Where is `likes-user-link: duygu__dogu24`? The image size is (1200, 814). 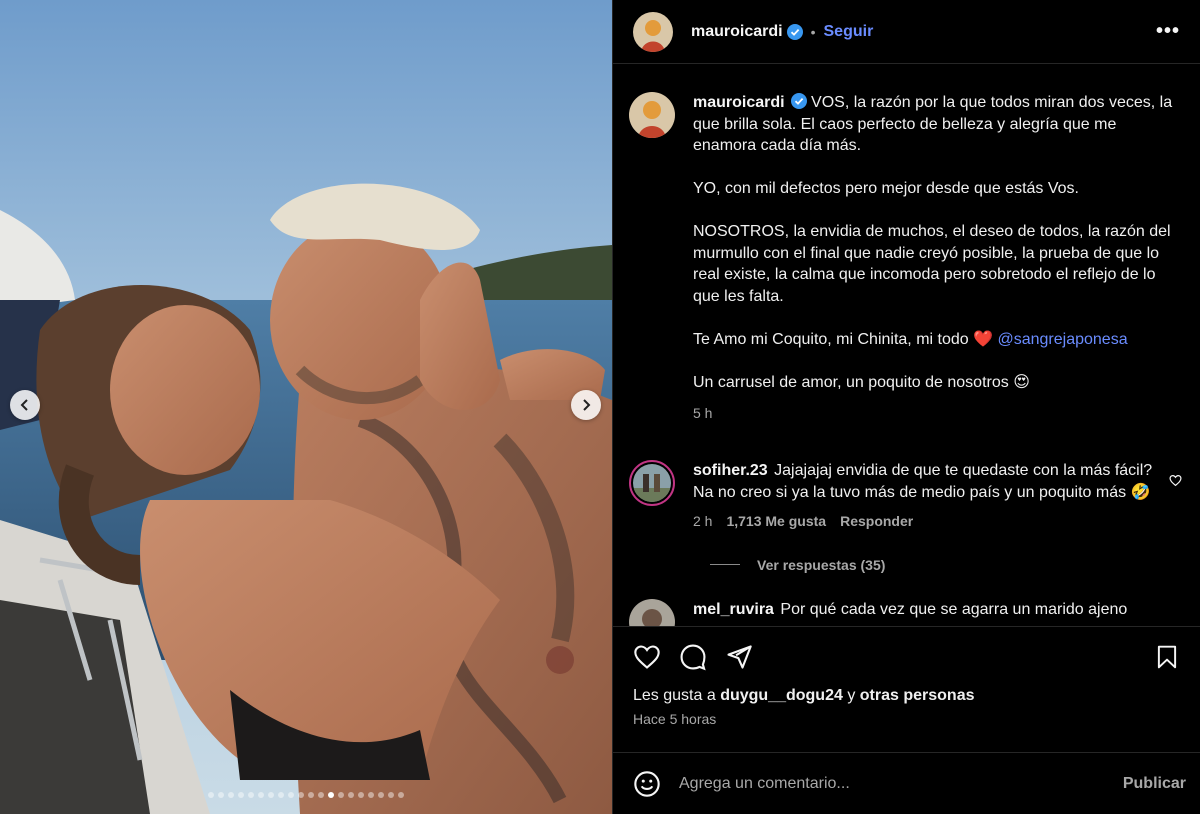
likes-user-link: duygu__dogu24 is located at coordinates (781, 695).